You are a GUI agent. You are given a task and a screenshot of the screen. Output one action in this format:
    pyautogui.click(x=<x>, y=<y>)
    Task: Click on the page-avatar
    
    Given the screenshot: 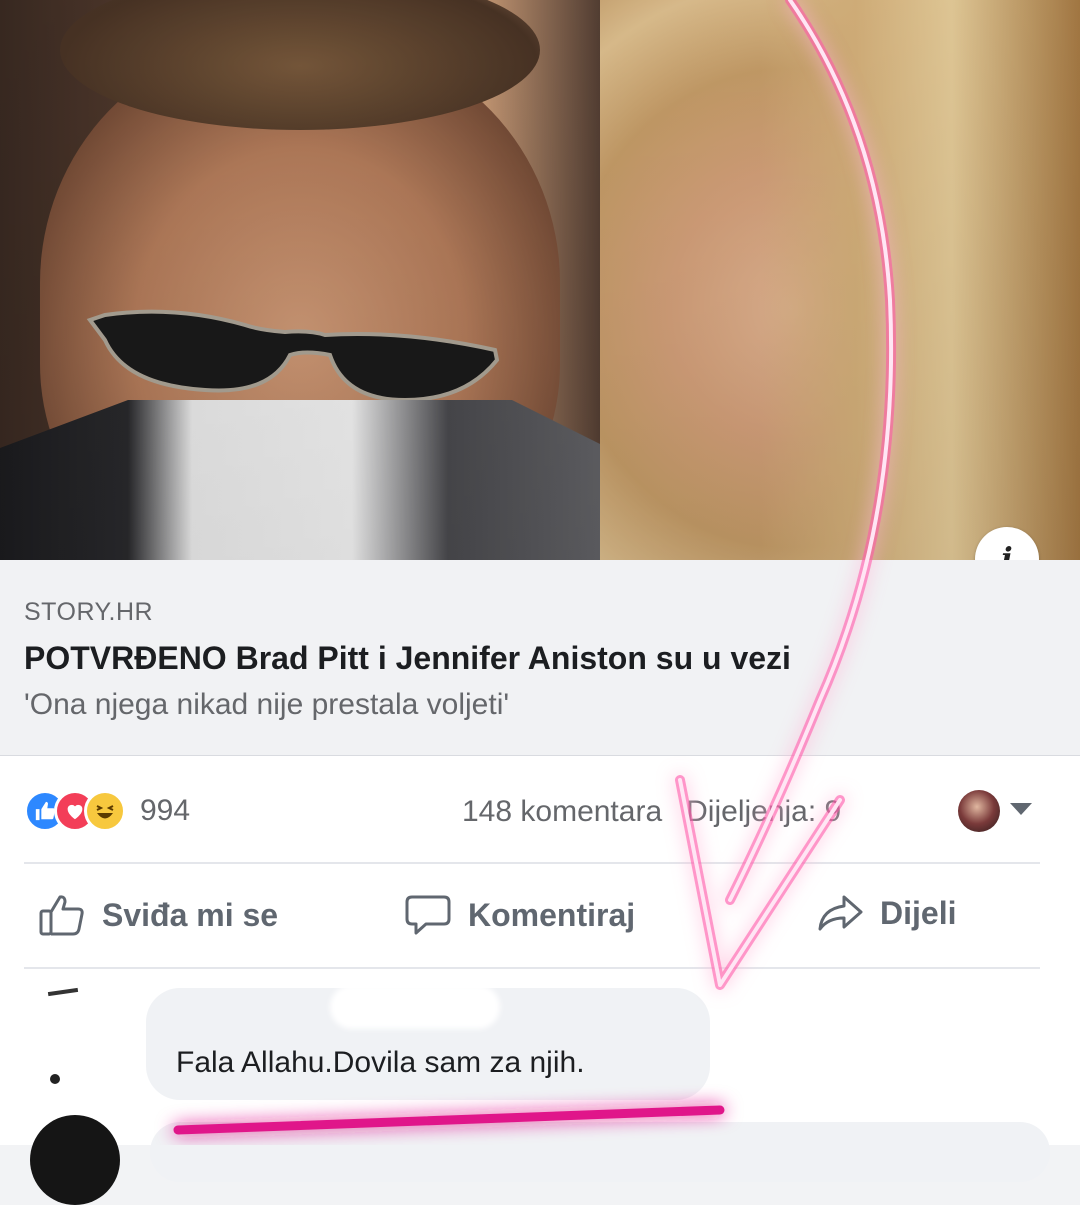 What is the action you would take?
    pyautogui.click(x=979, y=811)
    